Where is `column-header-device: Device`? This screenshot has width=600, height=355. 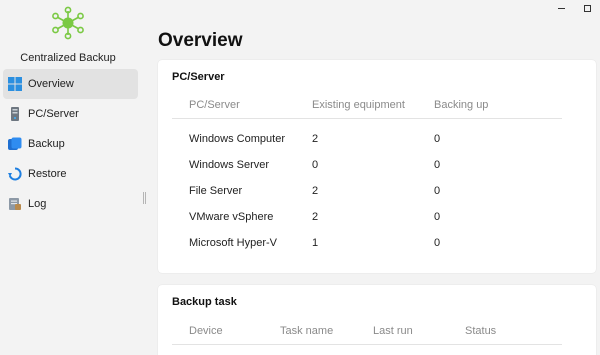
column-header-device: Device is located at coordinates (206, 331).